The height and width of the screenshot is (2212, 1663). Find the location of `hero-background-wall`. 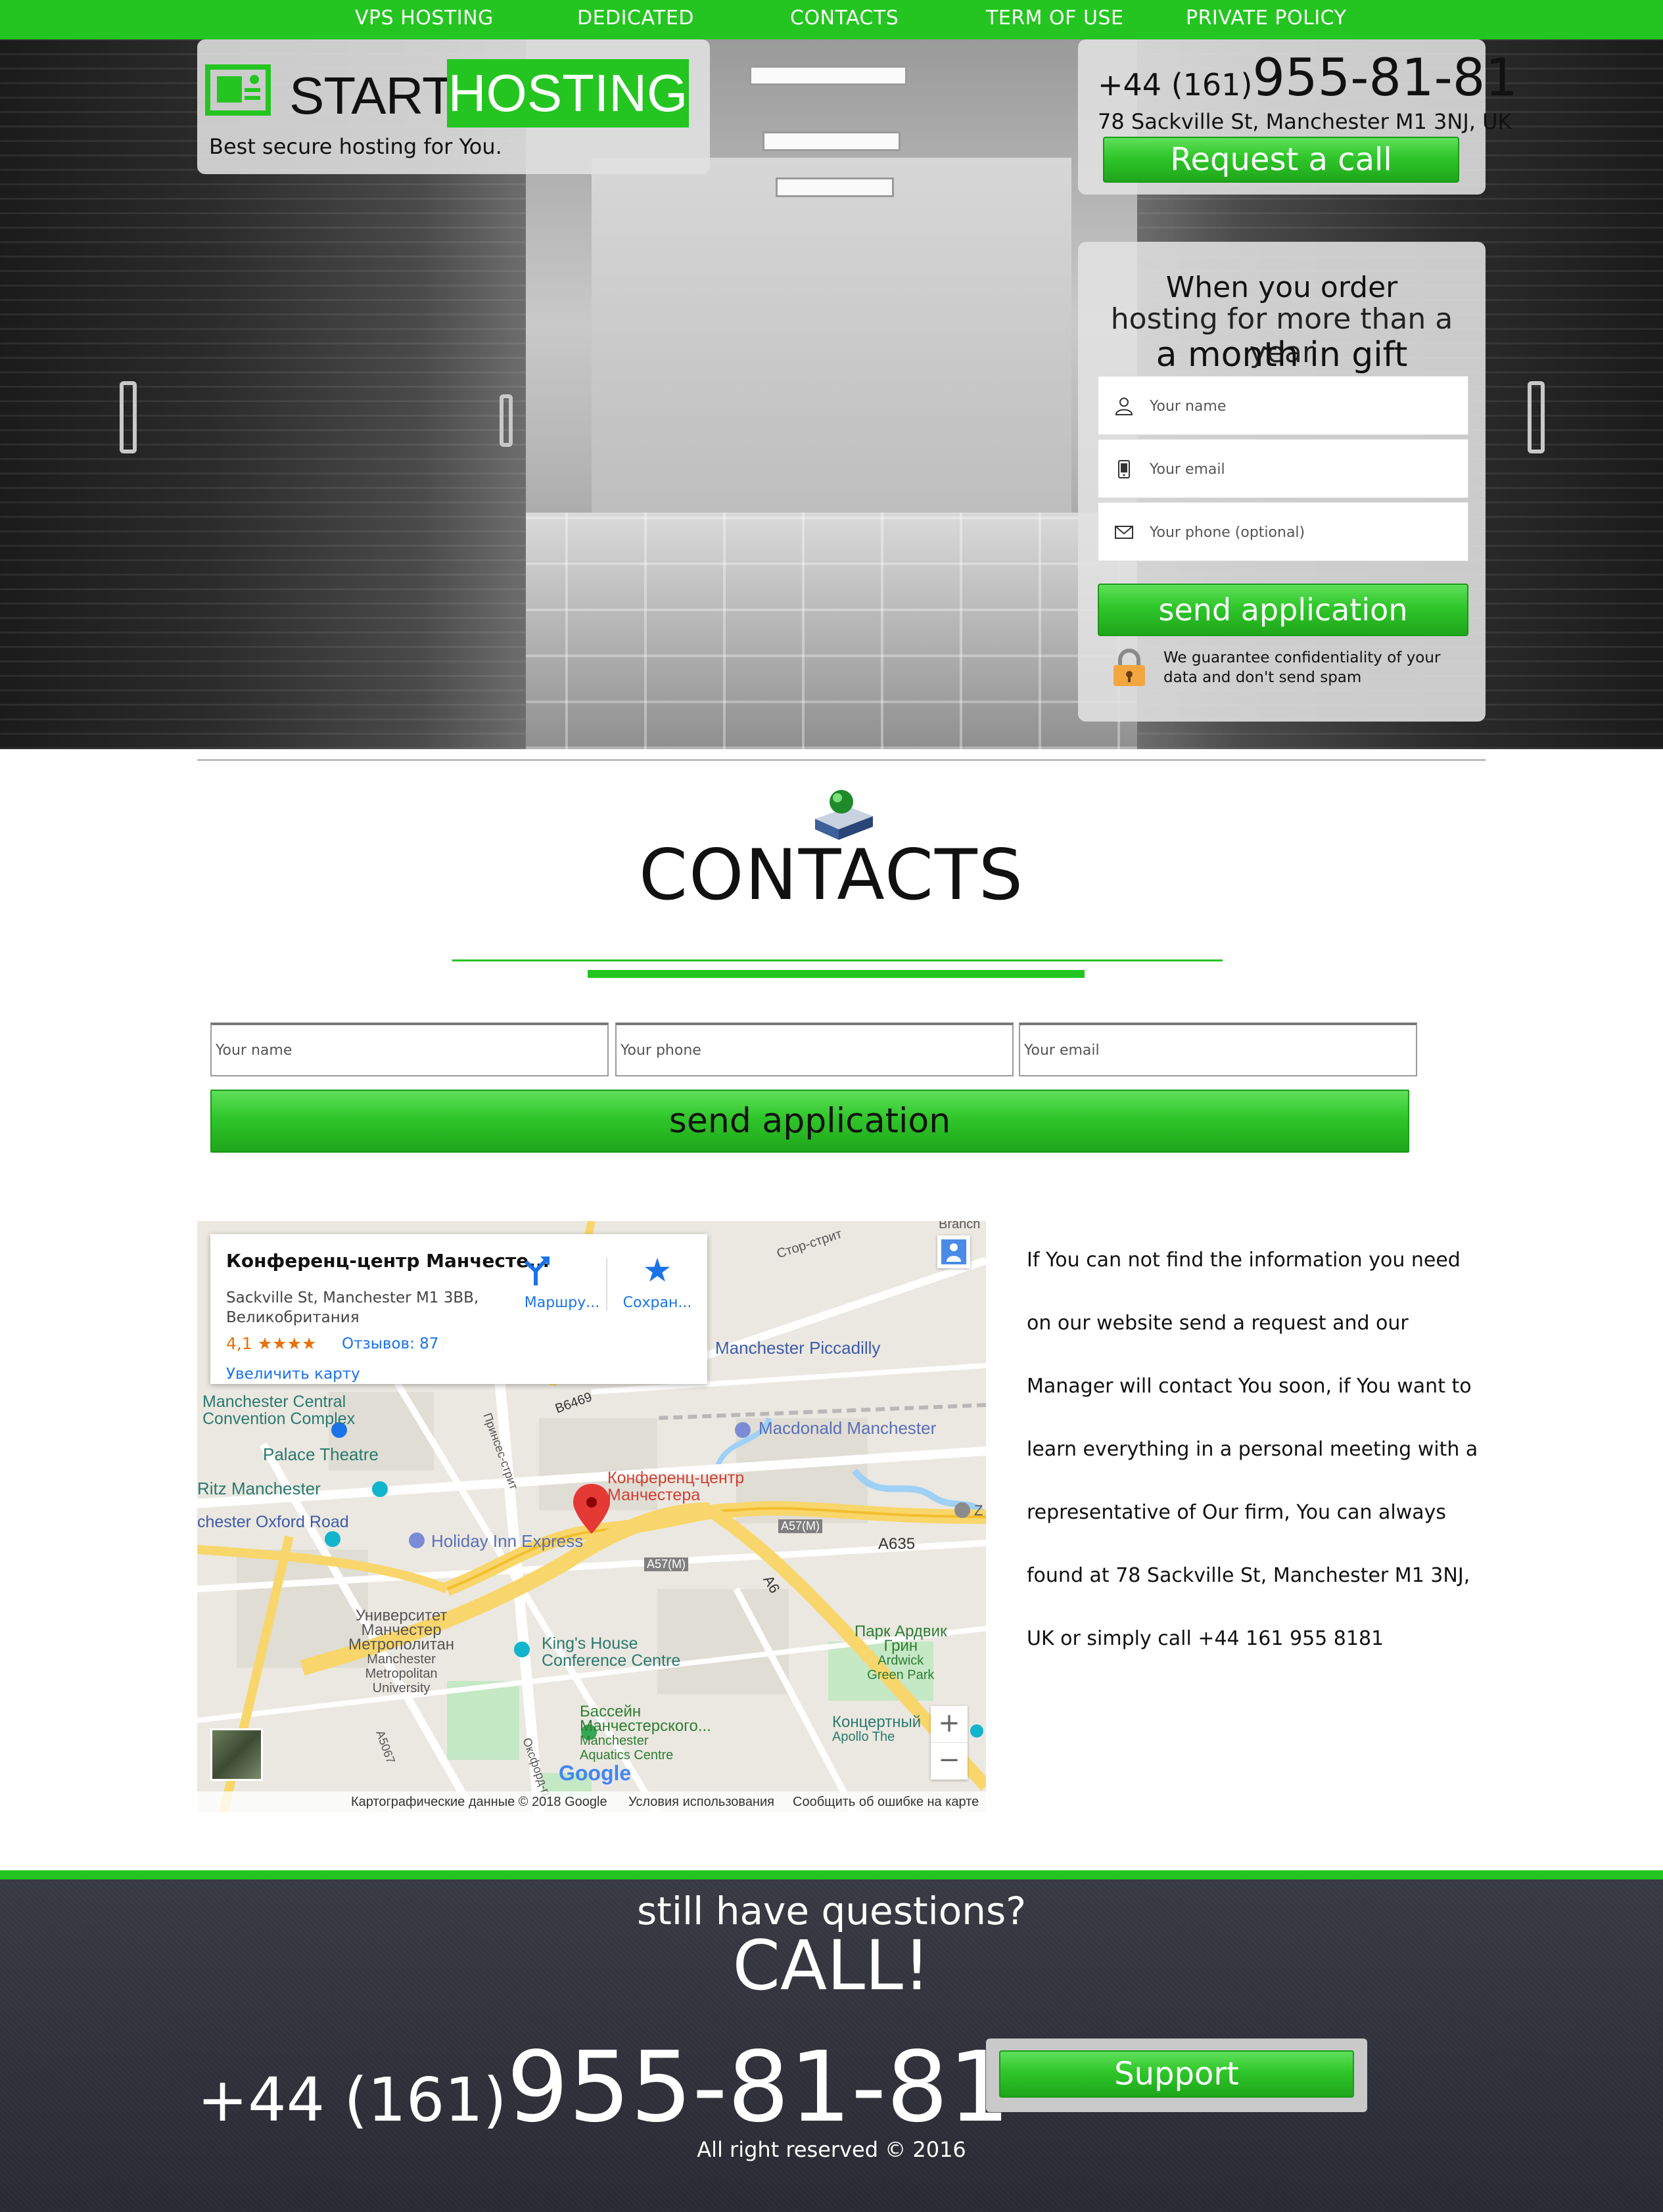

hero-background-wall is located at coordinates (831, 342).